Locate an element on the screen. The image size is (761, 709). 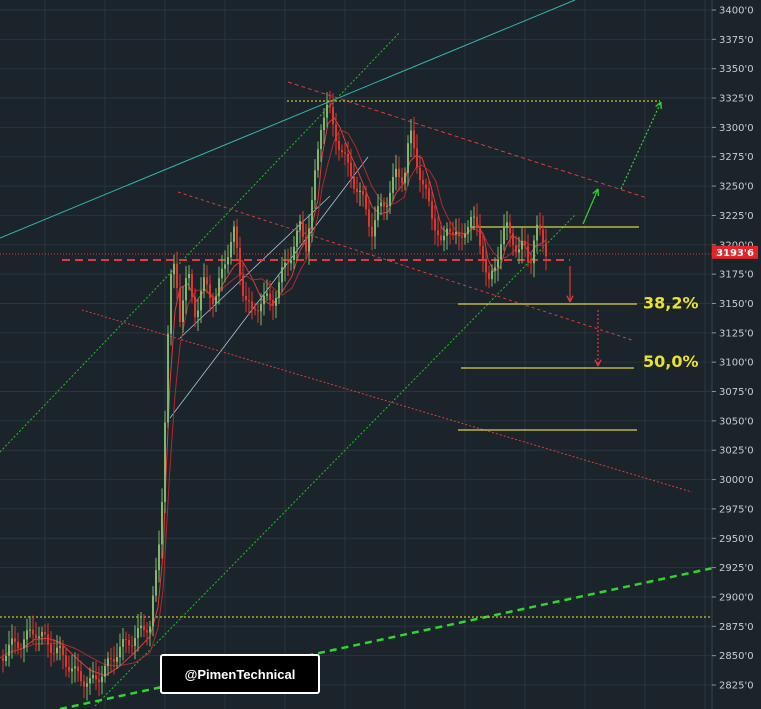
current-price-tag: 3193'6 is located at coordinates (735, 252).